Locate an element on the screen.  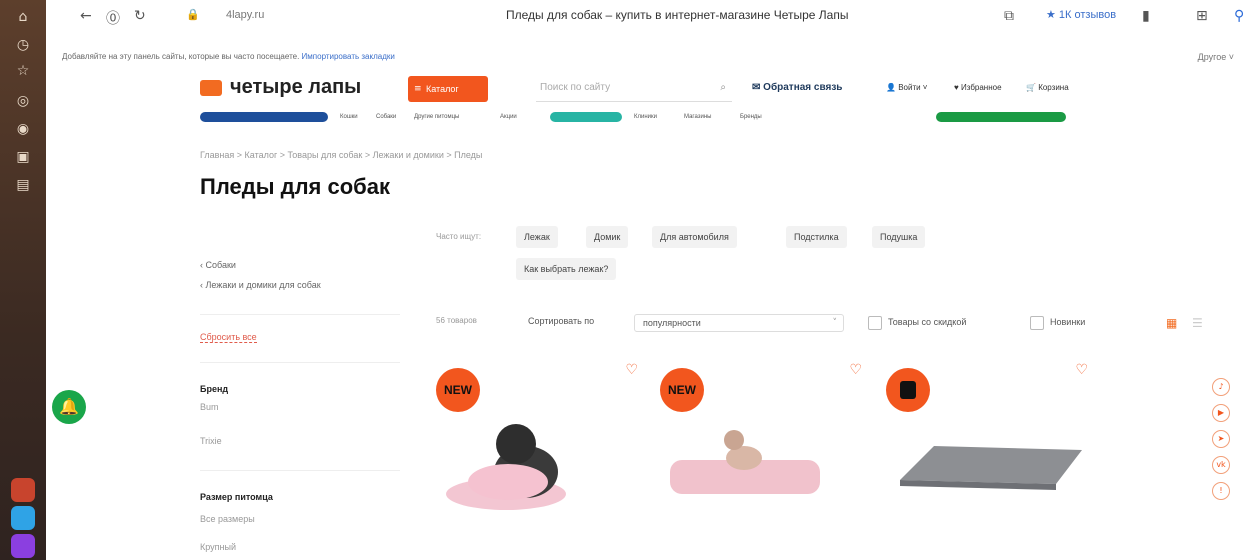
nav-item-clinics: Клиники is located at coordinates (645, 117).